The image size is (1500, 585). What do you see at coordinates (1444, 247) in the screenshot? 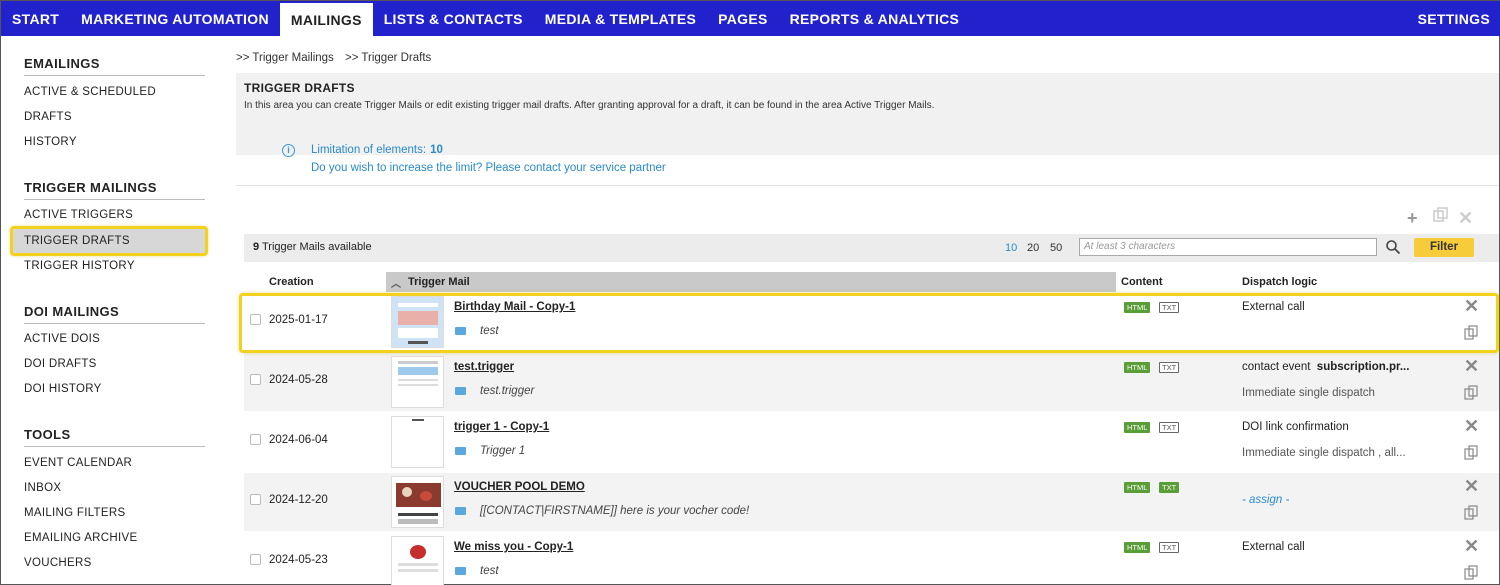
I see `filter-button: Filter` at bounding box center [1444, 247].